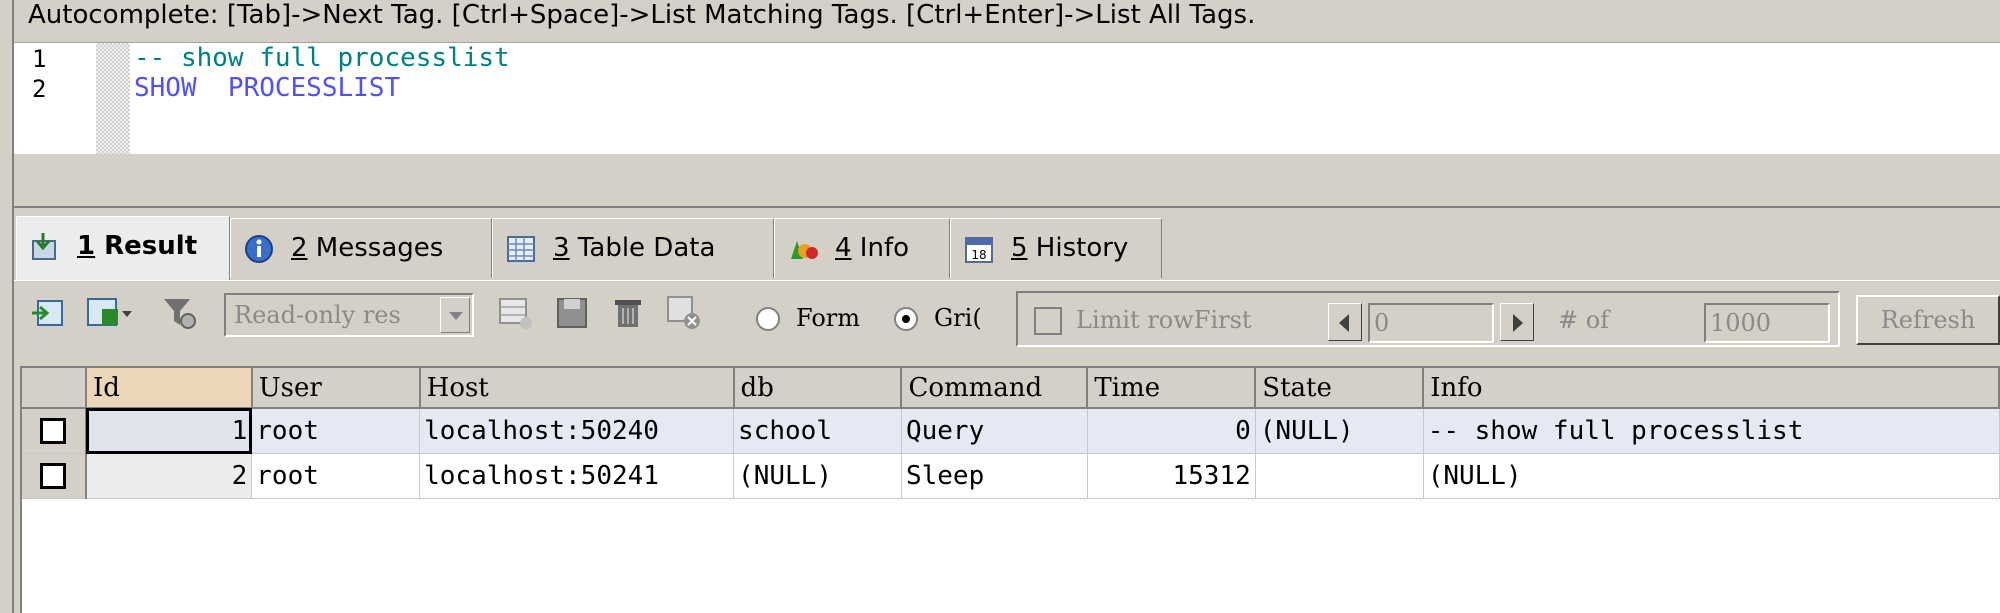 The height and width of the screenshot is (613, 2000). What do you see at coordinates (1517, 322) in the screenshot?
I see `next-page-button` at bounding box center [1517, 322].